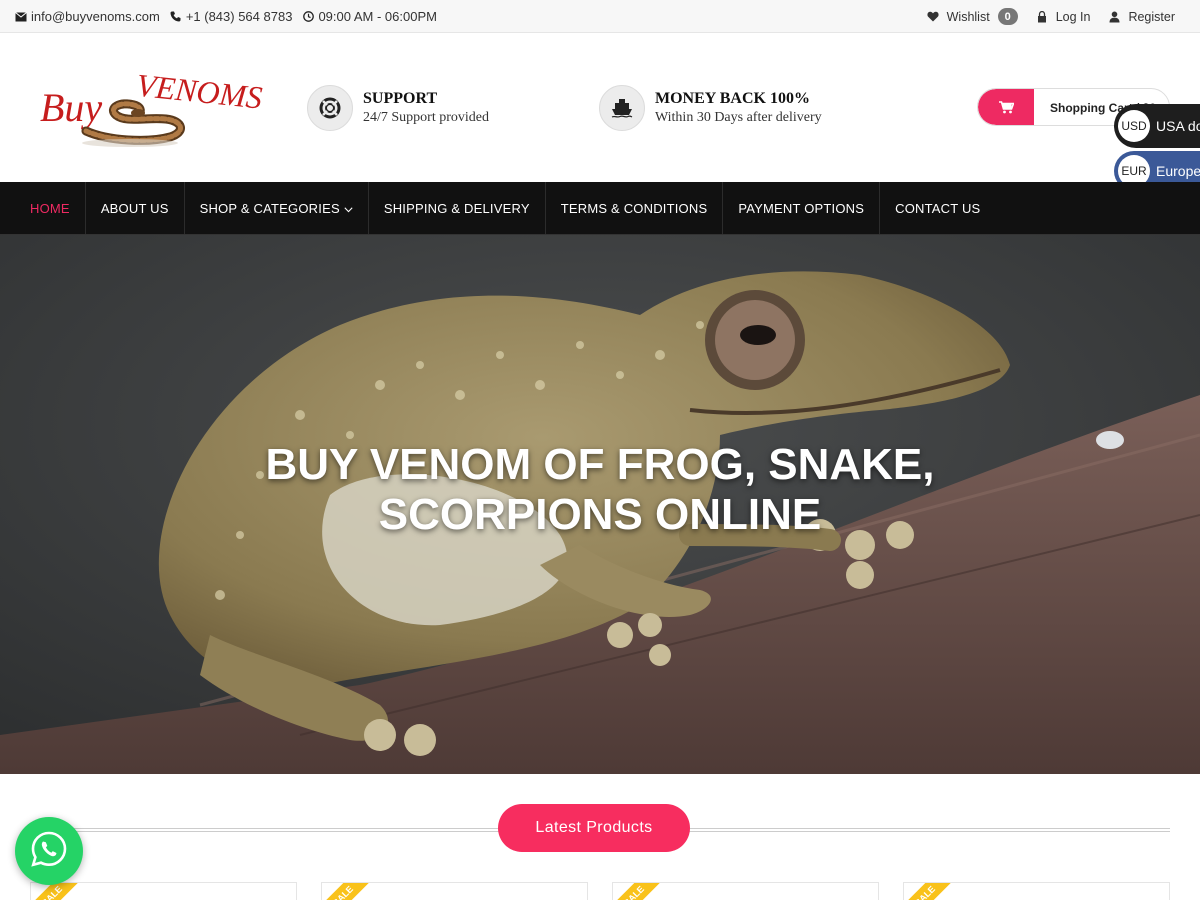 Image resolution: width=1200 pixels, height=900 pixels. I want to click on phone-text: +1 (843) 564 8783, so click(239, 16).